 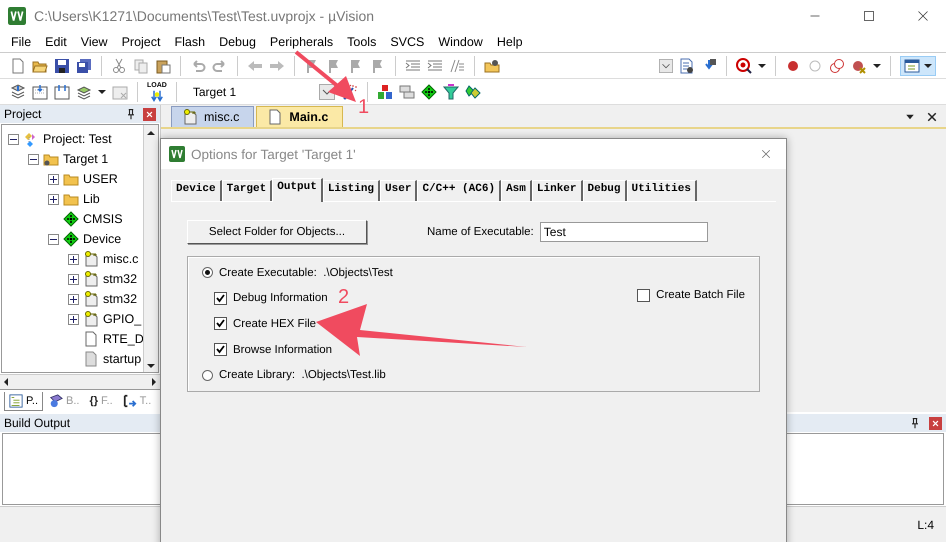 What do you see at coordinates (247, 190) in the screenshot?
I see `dialog-tab: Target` at bounding box center [247, 190].